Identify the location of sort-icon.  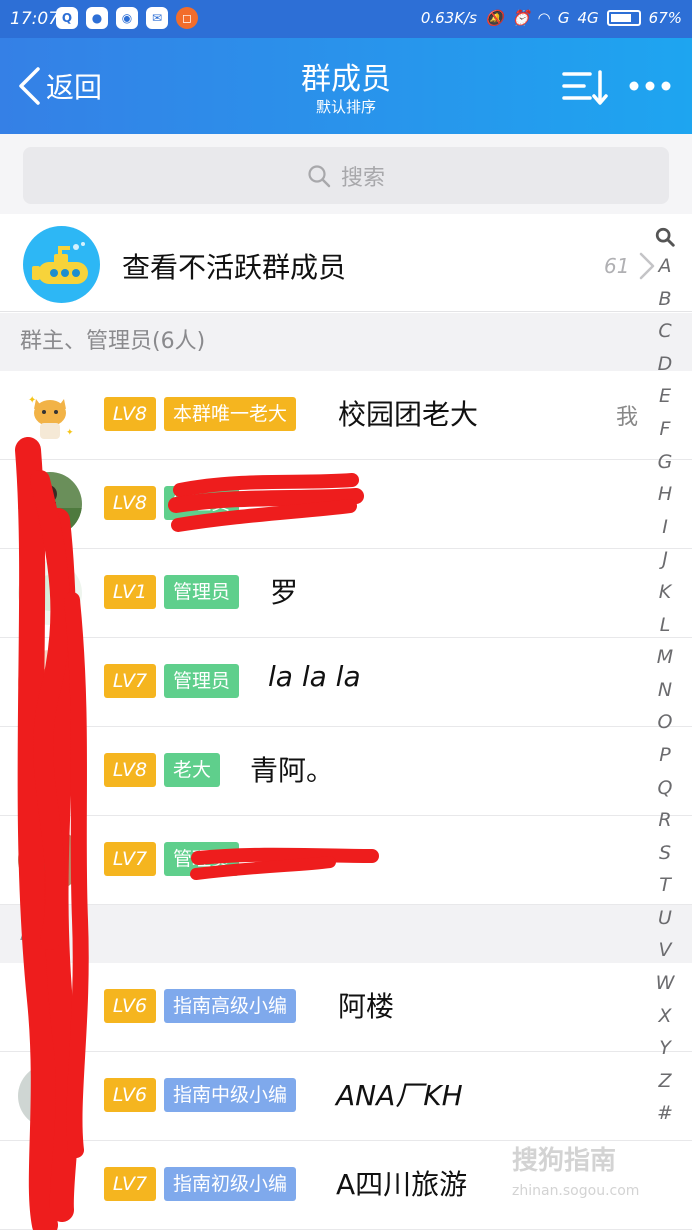
(585, 88).